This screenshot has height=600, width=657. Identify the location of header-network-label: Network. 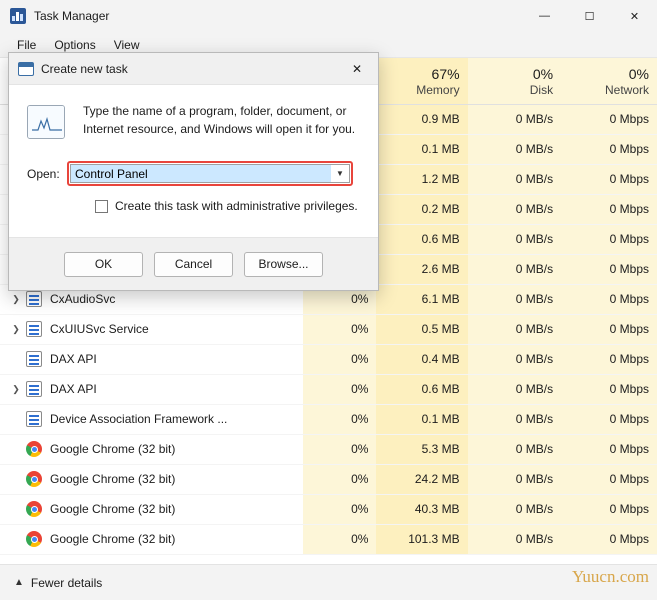
(626, 89).